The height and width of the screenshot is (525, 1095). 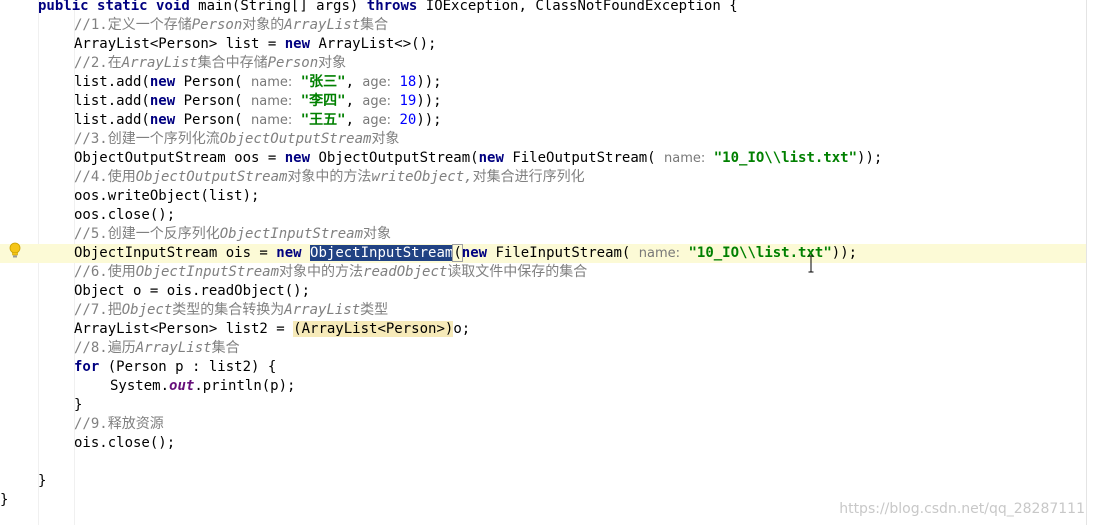 What do you see at coordinates (373, 329) in the screenshot?
I see `redundant-cast-highlight: (ArrayList<Person>)` at bounding box center [373, 329].